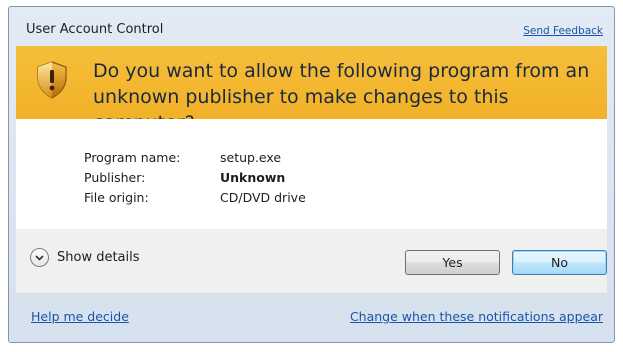  What do you see at coordinates (452, 262) in the screenshot?
I see `yes-button: Yes` at bounding box center [452, 262].